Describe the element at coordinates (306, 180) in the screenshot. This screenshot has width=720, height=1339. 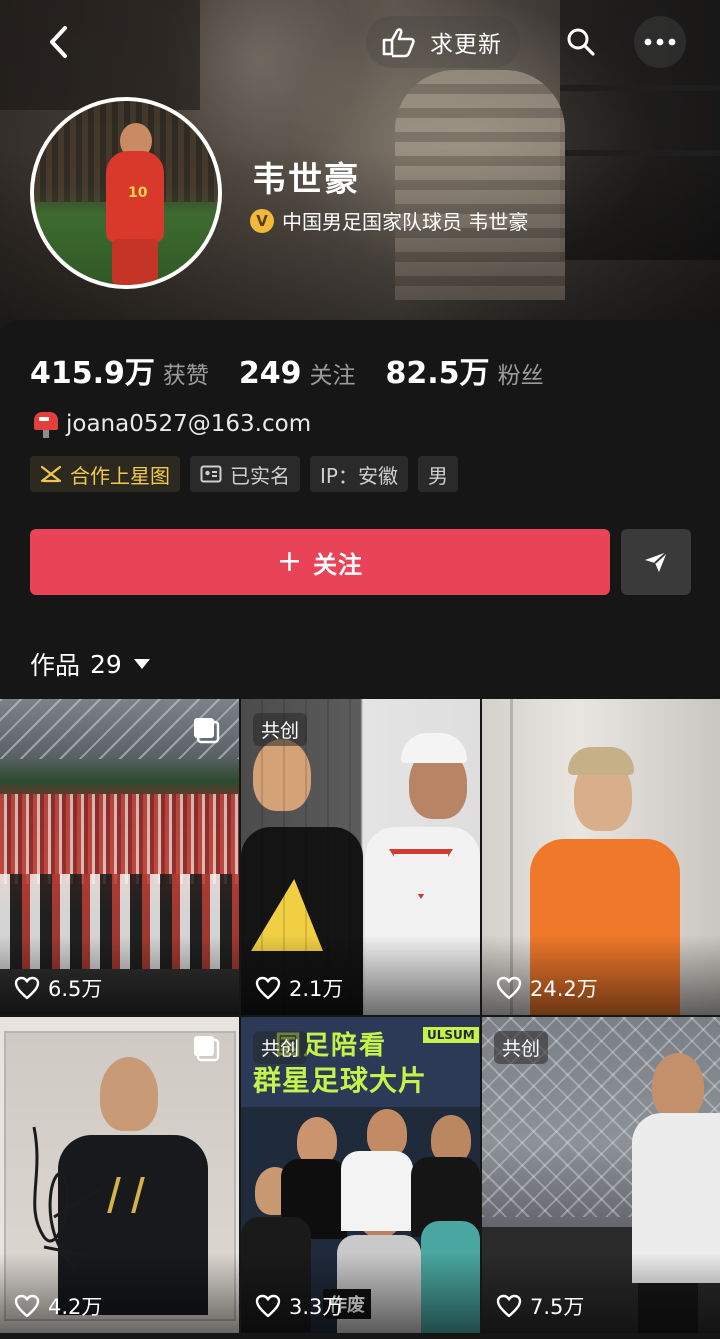
I see `profile-name: 韦世豪` at that location.